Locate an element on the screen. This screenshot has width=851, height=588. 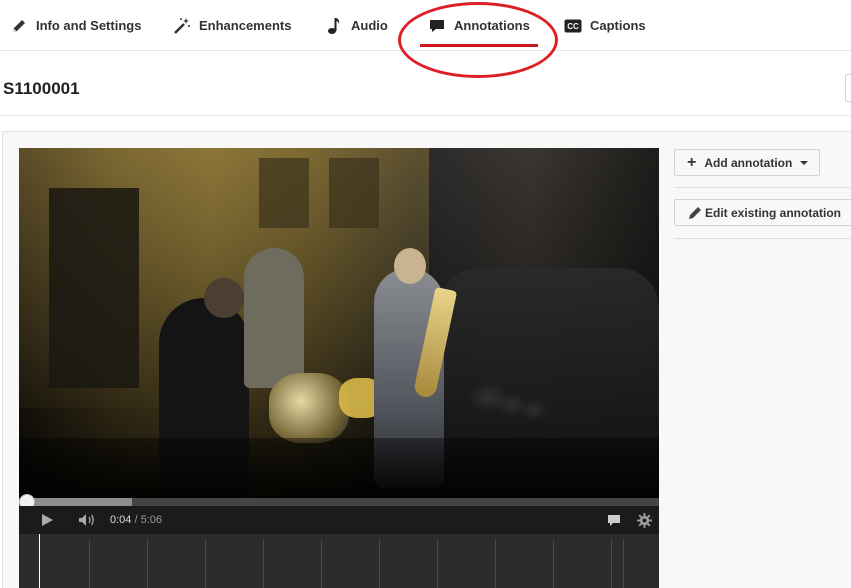
svg-text: CC is located at coordinates (573, 26).